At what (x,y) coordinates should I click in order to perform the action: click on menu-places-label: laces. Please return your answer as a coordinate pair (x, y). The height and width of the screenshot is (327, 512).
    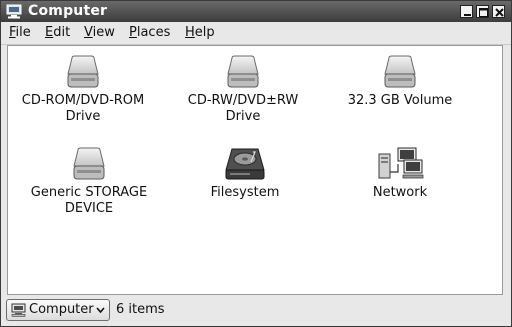
    Looking at the image, I should click on (153, 32).